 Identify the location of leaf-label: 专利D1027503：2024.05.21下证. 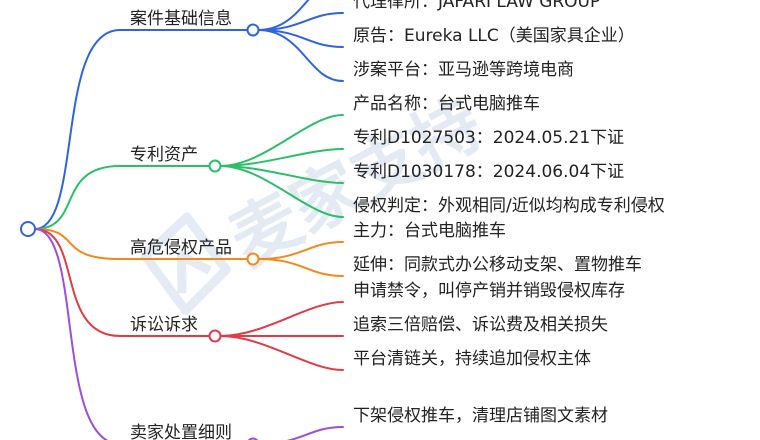
(488, 138).